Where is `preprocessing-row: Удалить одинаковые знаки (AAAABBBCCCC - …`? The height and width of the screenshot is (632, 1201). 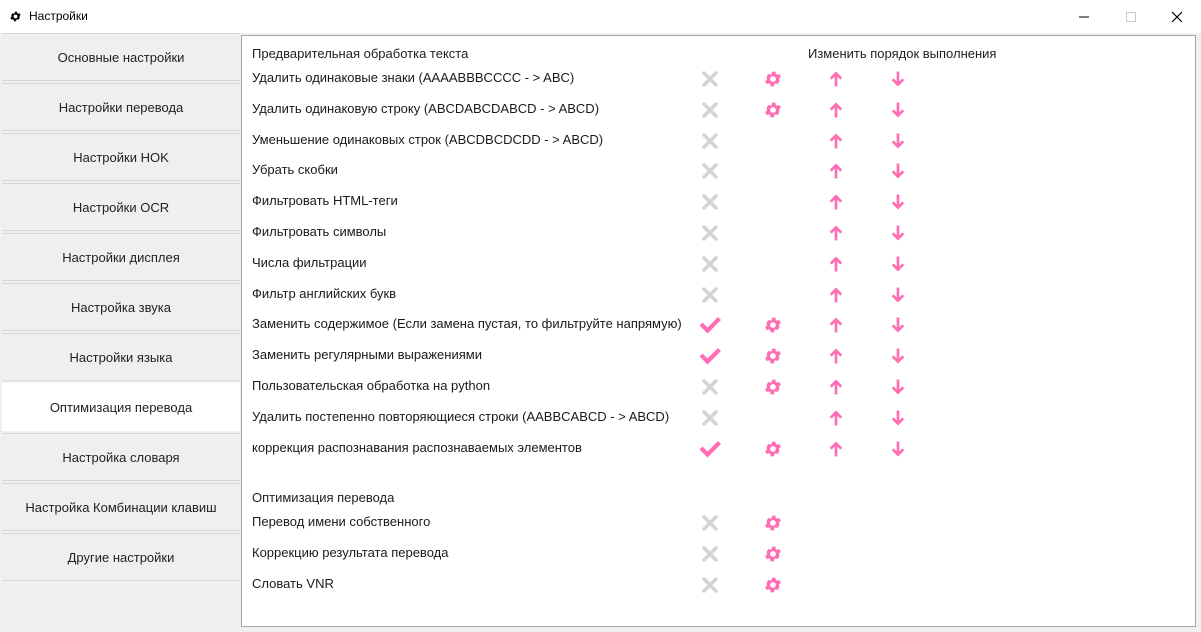
preprocessing-row: Удалить одинаковые знаки (AAAABBBCCCC - … is located at coordinates (719, 79).